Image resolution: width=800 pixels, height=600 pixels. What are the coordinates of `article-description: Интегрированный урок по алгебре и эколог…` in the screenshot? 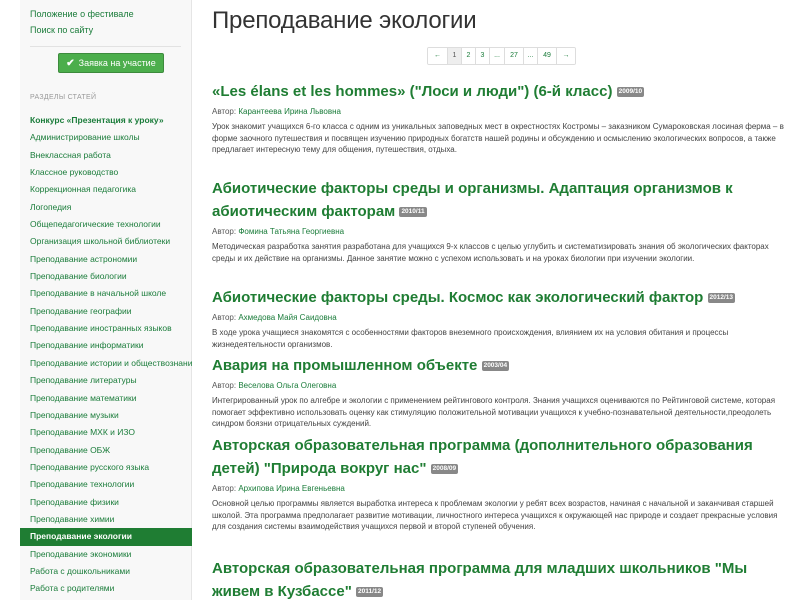 It's located at (494, 412).